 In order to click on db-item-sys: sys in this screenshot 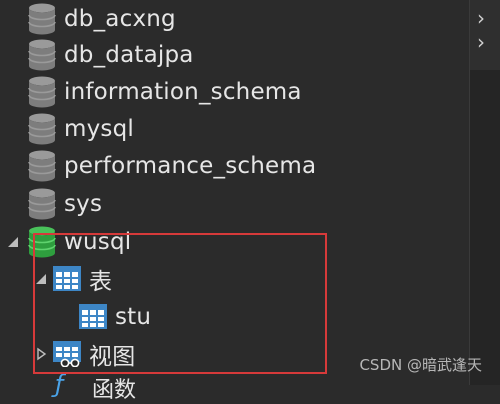, I will do `click(235, 203)`.